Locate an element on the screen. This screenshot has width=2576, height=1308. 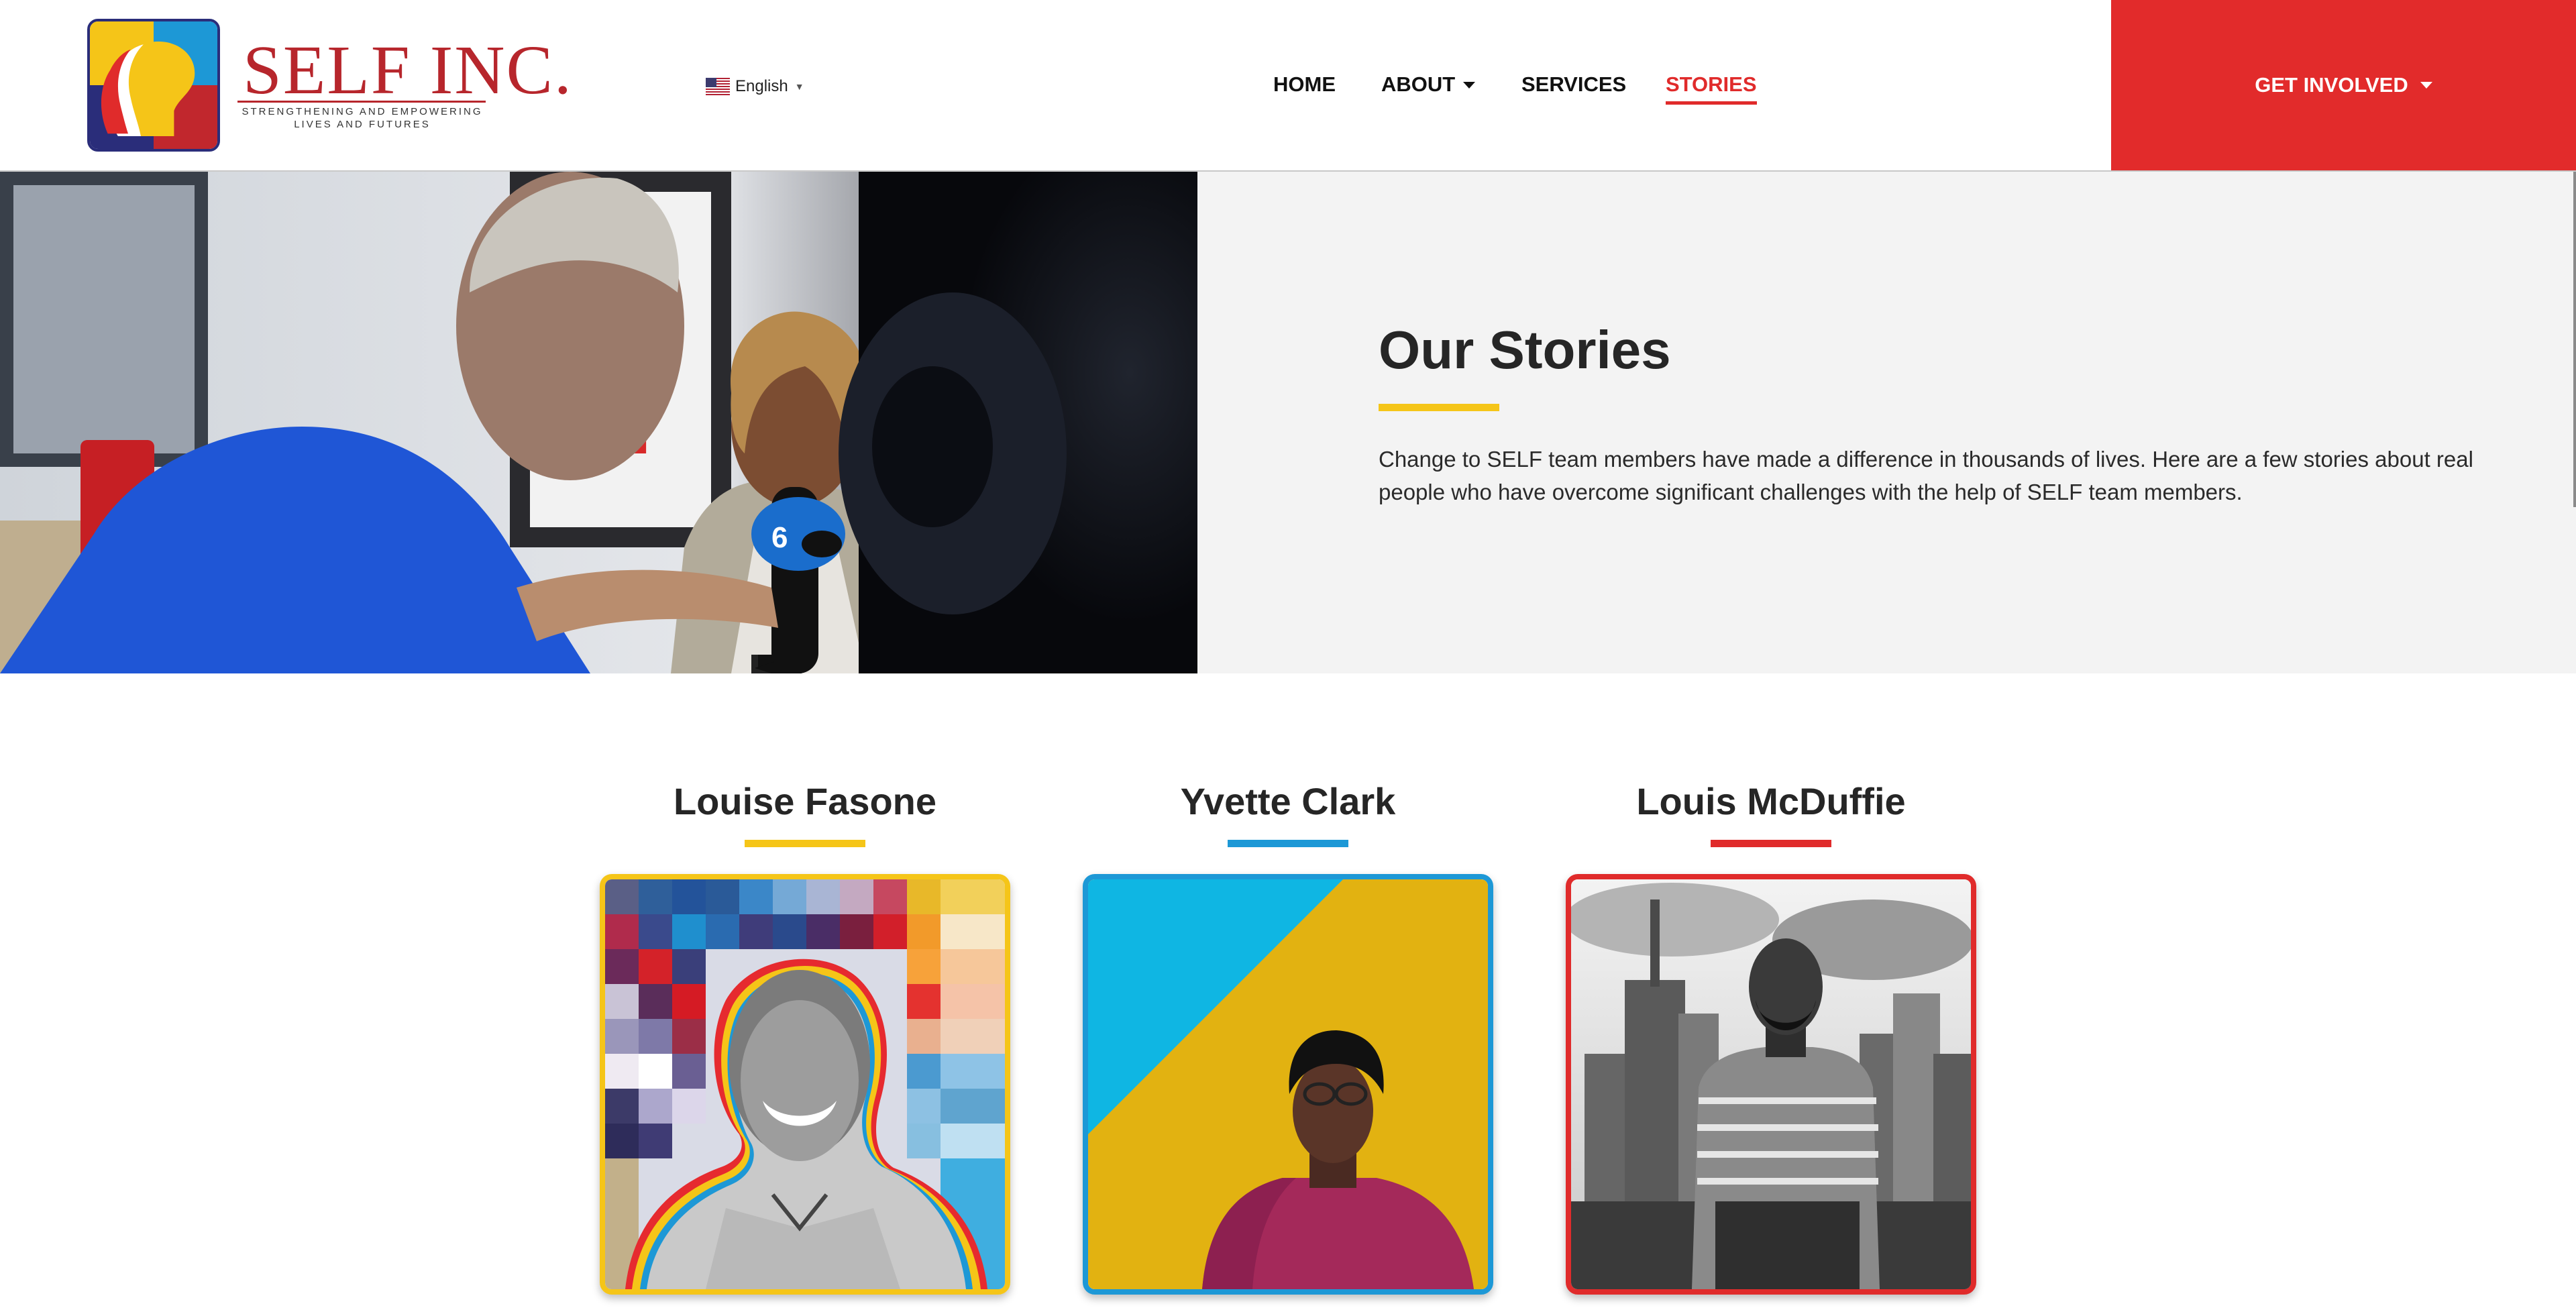
title-underline is located at coordinates (1439, 408).